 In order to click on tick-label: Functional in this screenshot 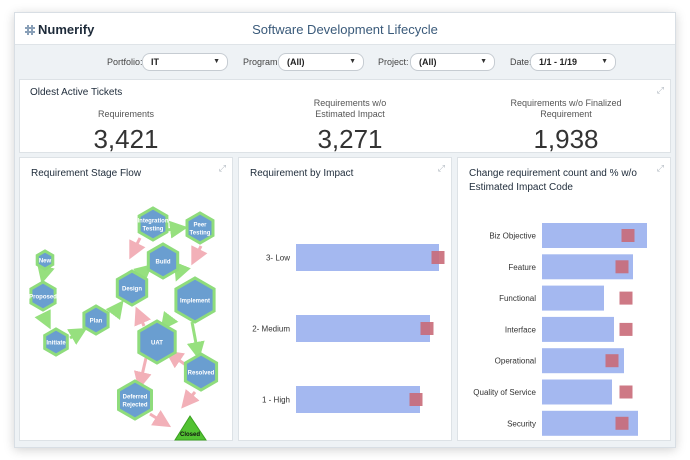, I will do `click(517, 298)`.